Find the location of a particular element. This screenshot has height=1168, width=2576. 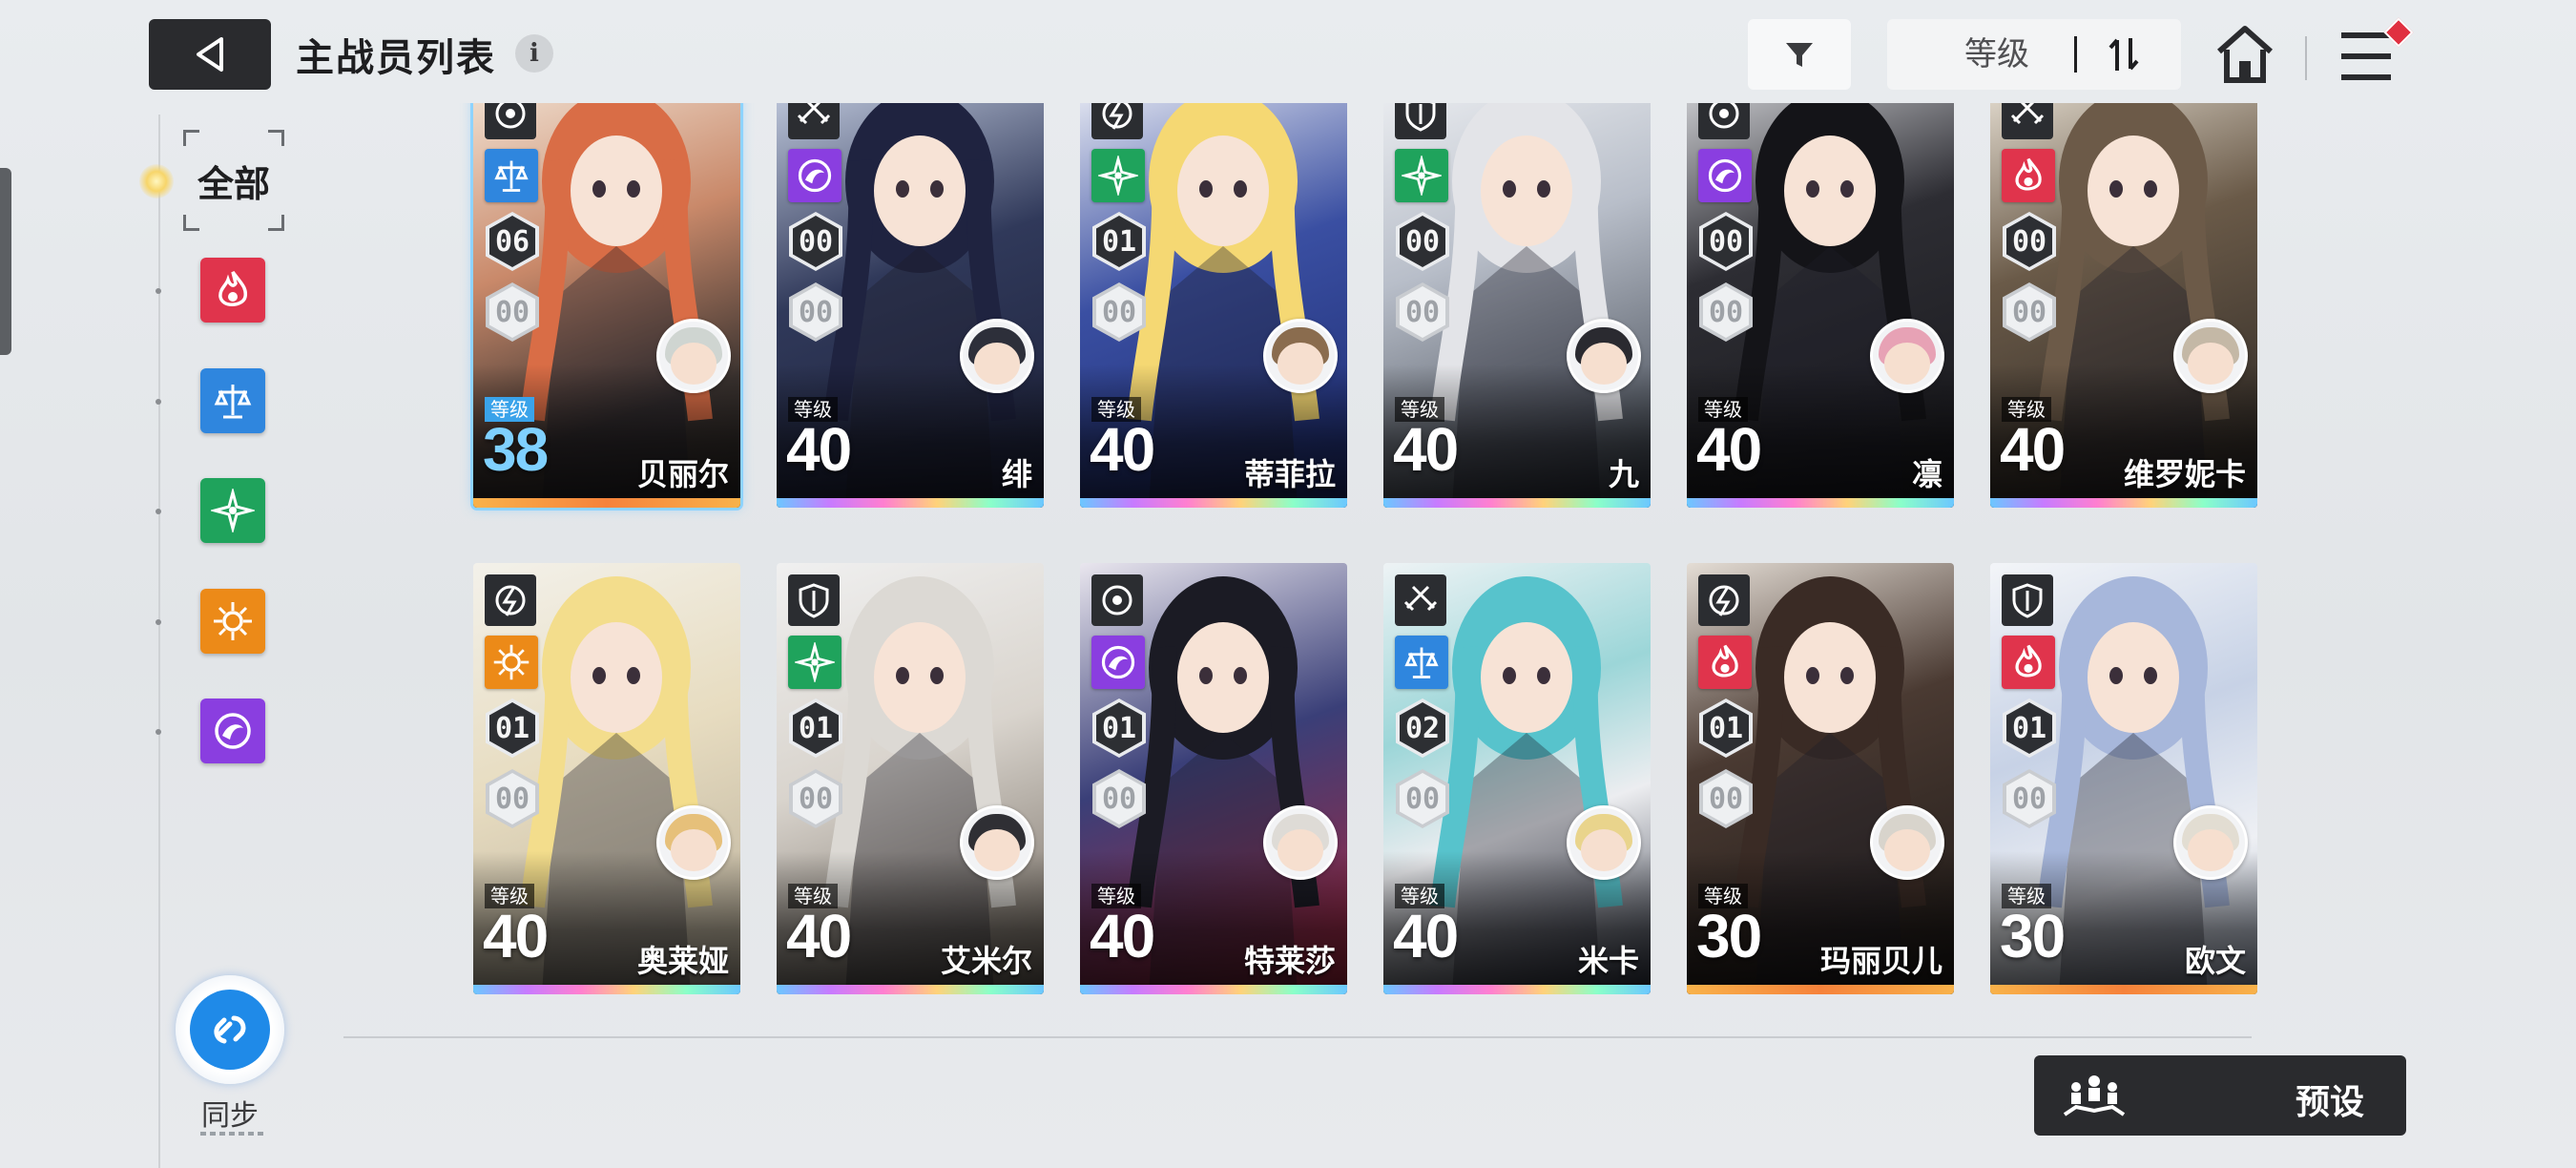

filter-water-button is located at coordinates (232, 731).